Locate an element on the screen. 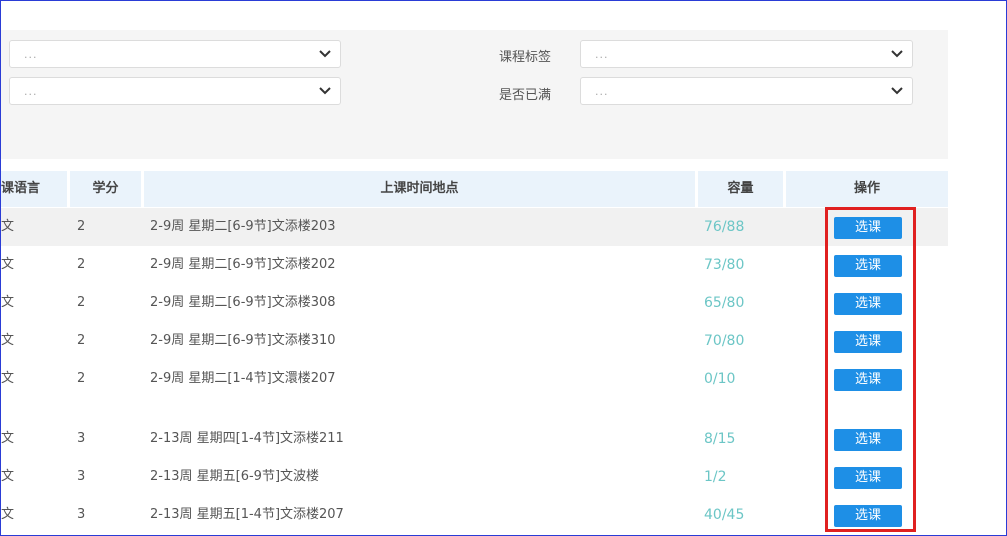 The width and height of the screenshot is (1007, 536). is-full-label: 是否已满 is located at coordinates (525, 95).